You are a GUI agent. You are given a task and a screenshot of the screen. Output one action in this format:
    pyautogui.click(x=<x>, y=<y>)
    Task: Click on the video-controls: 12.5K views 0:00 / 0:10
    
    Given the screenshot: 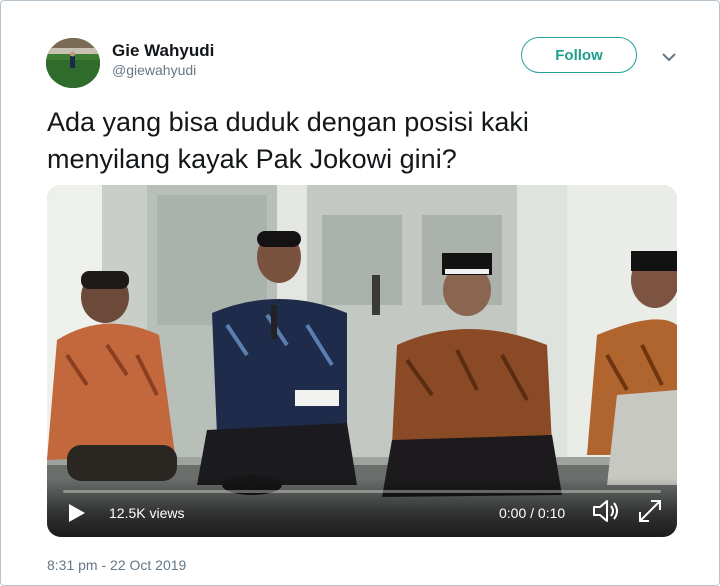 What is the action you would take?
    pyautogui.click(x=362, y=507)
    